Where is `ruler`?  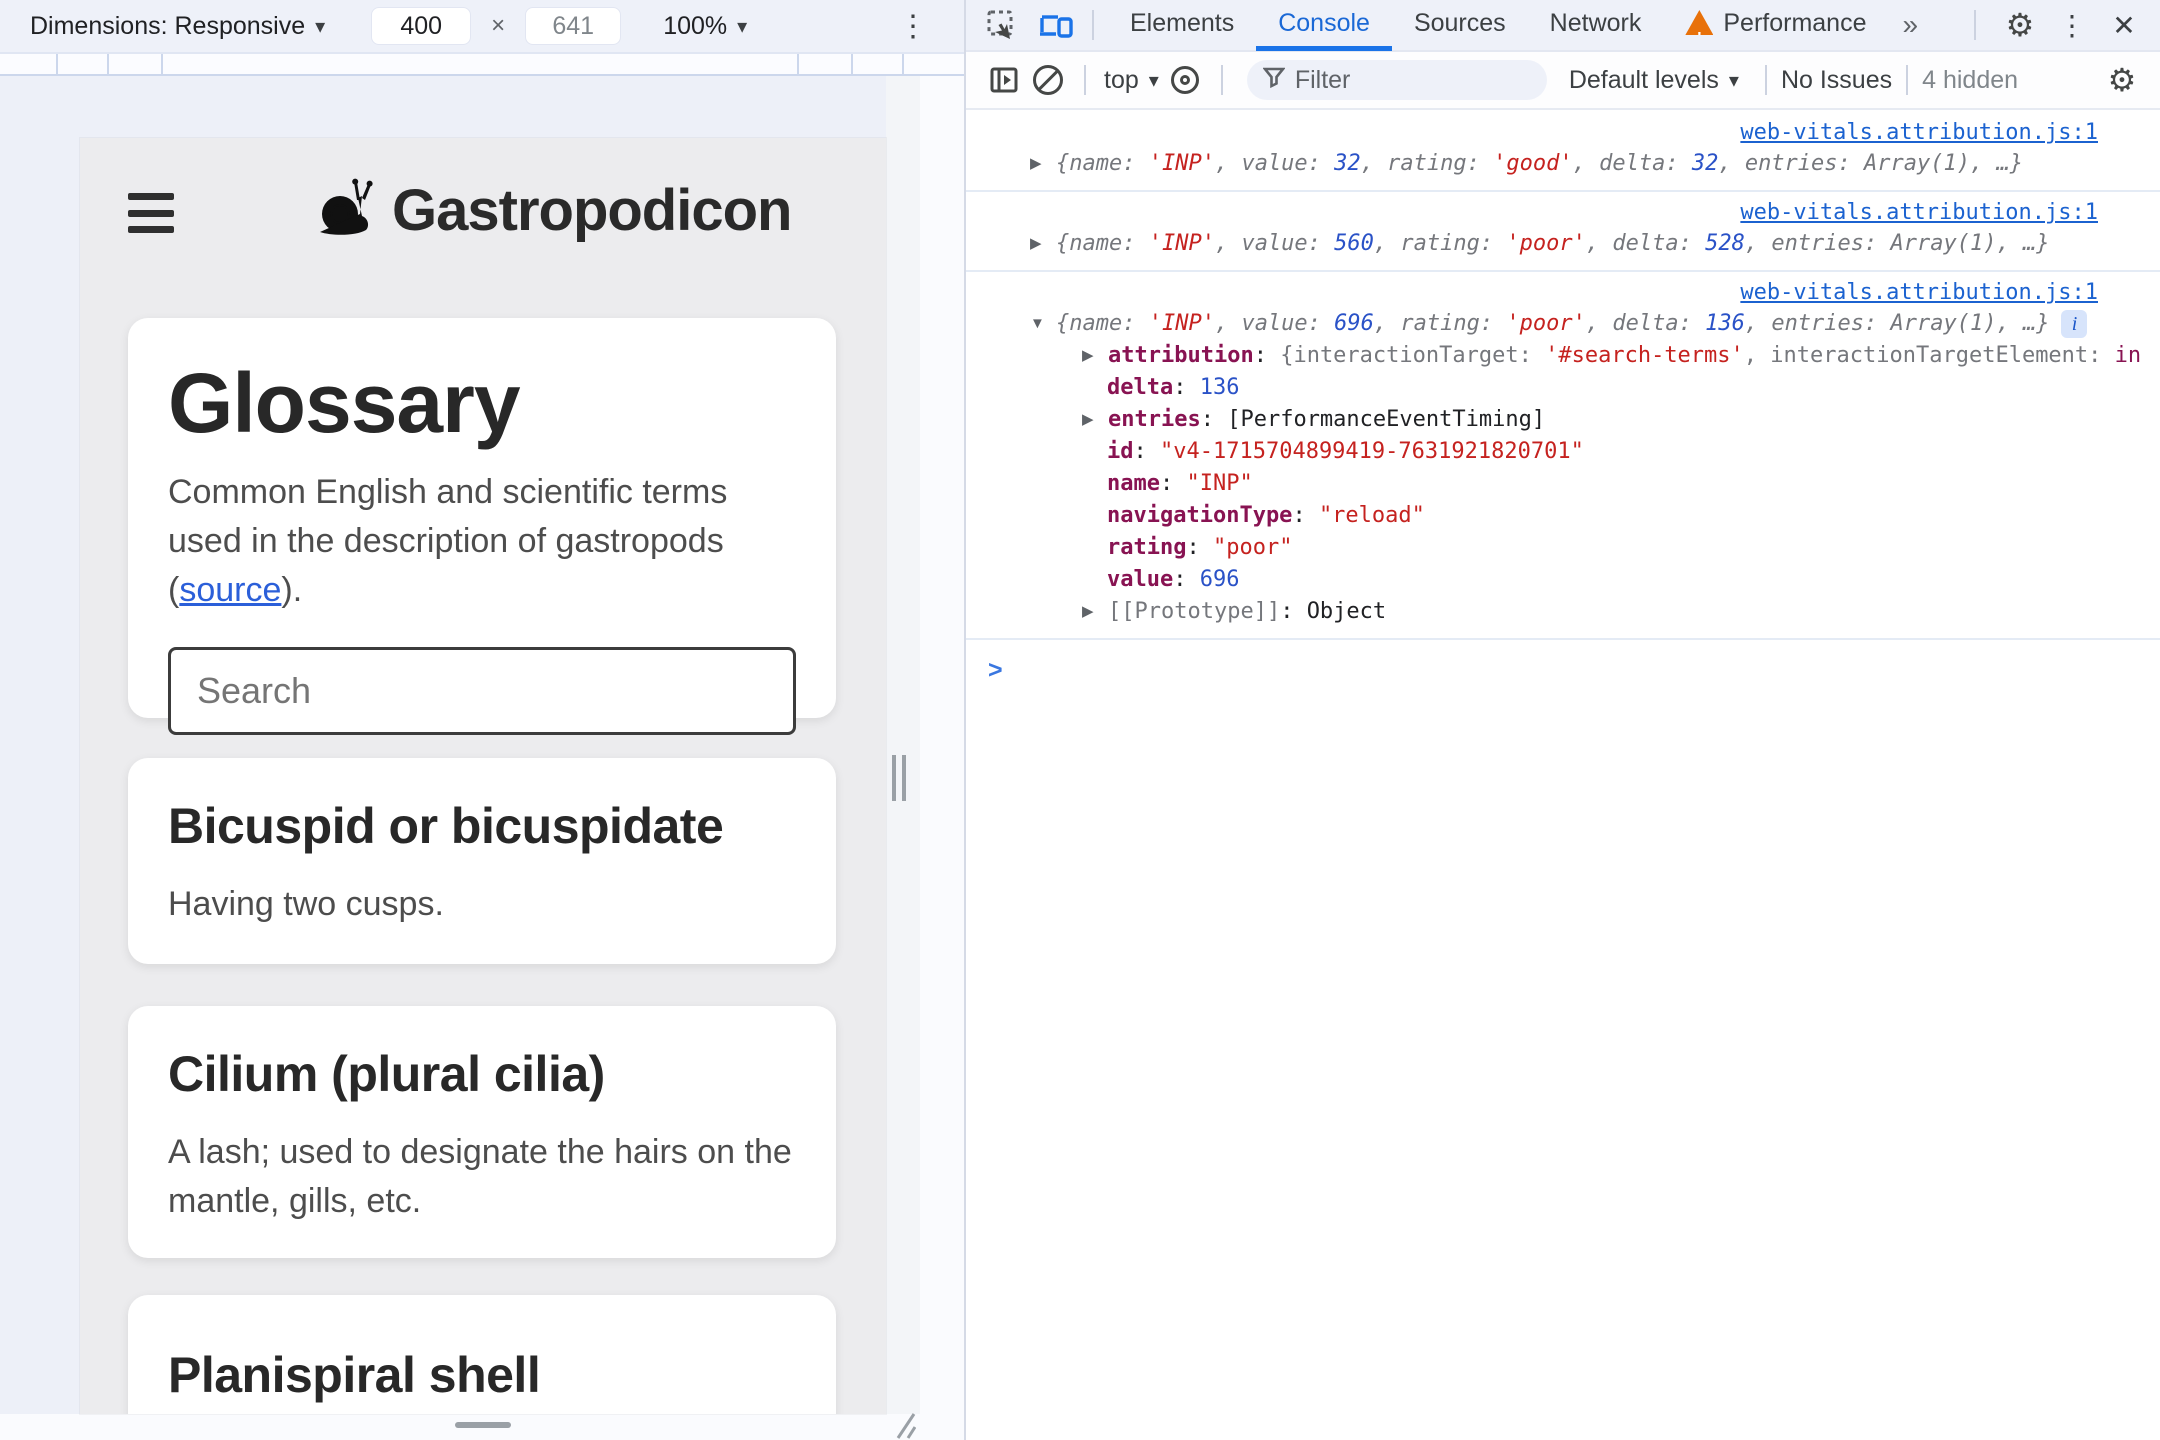
ruler is located at coordinates (482, 64).